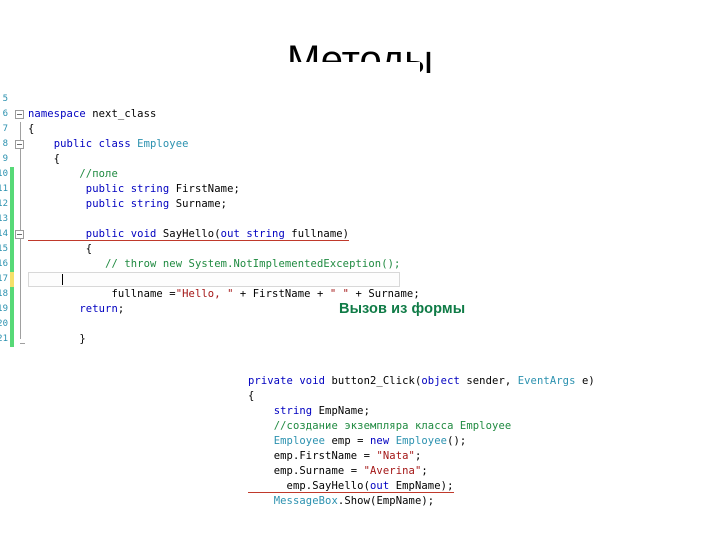  I want to click on line-number: 12, so click(4, 204).